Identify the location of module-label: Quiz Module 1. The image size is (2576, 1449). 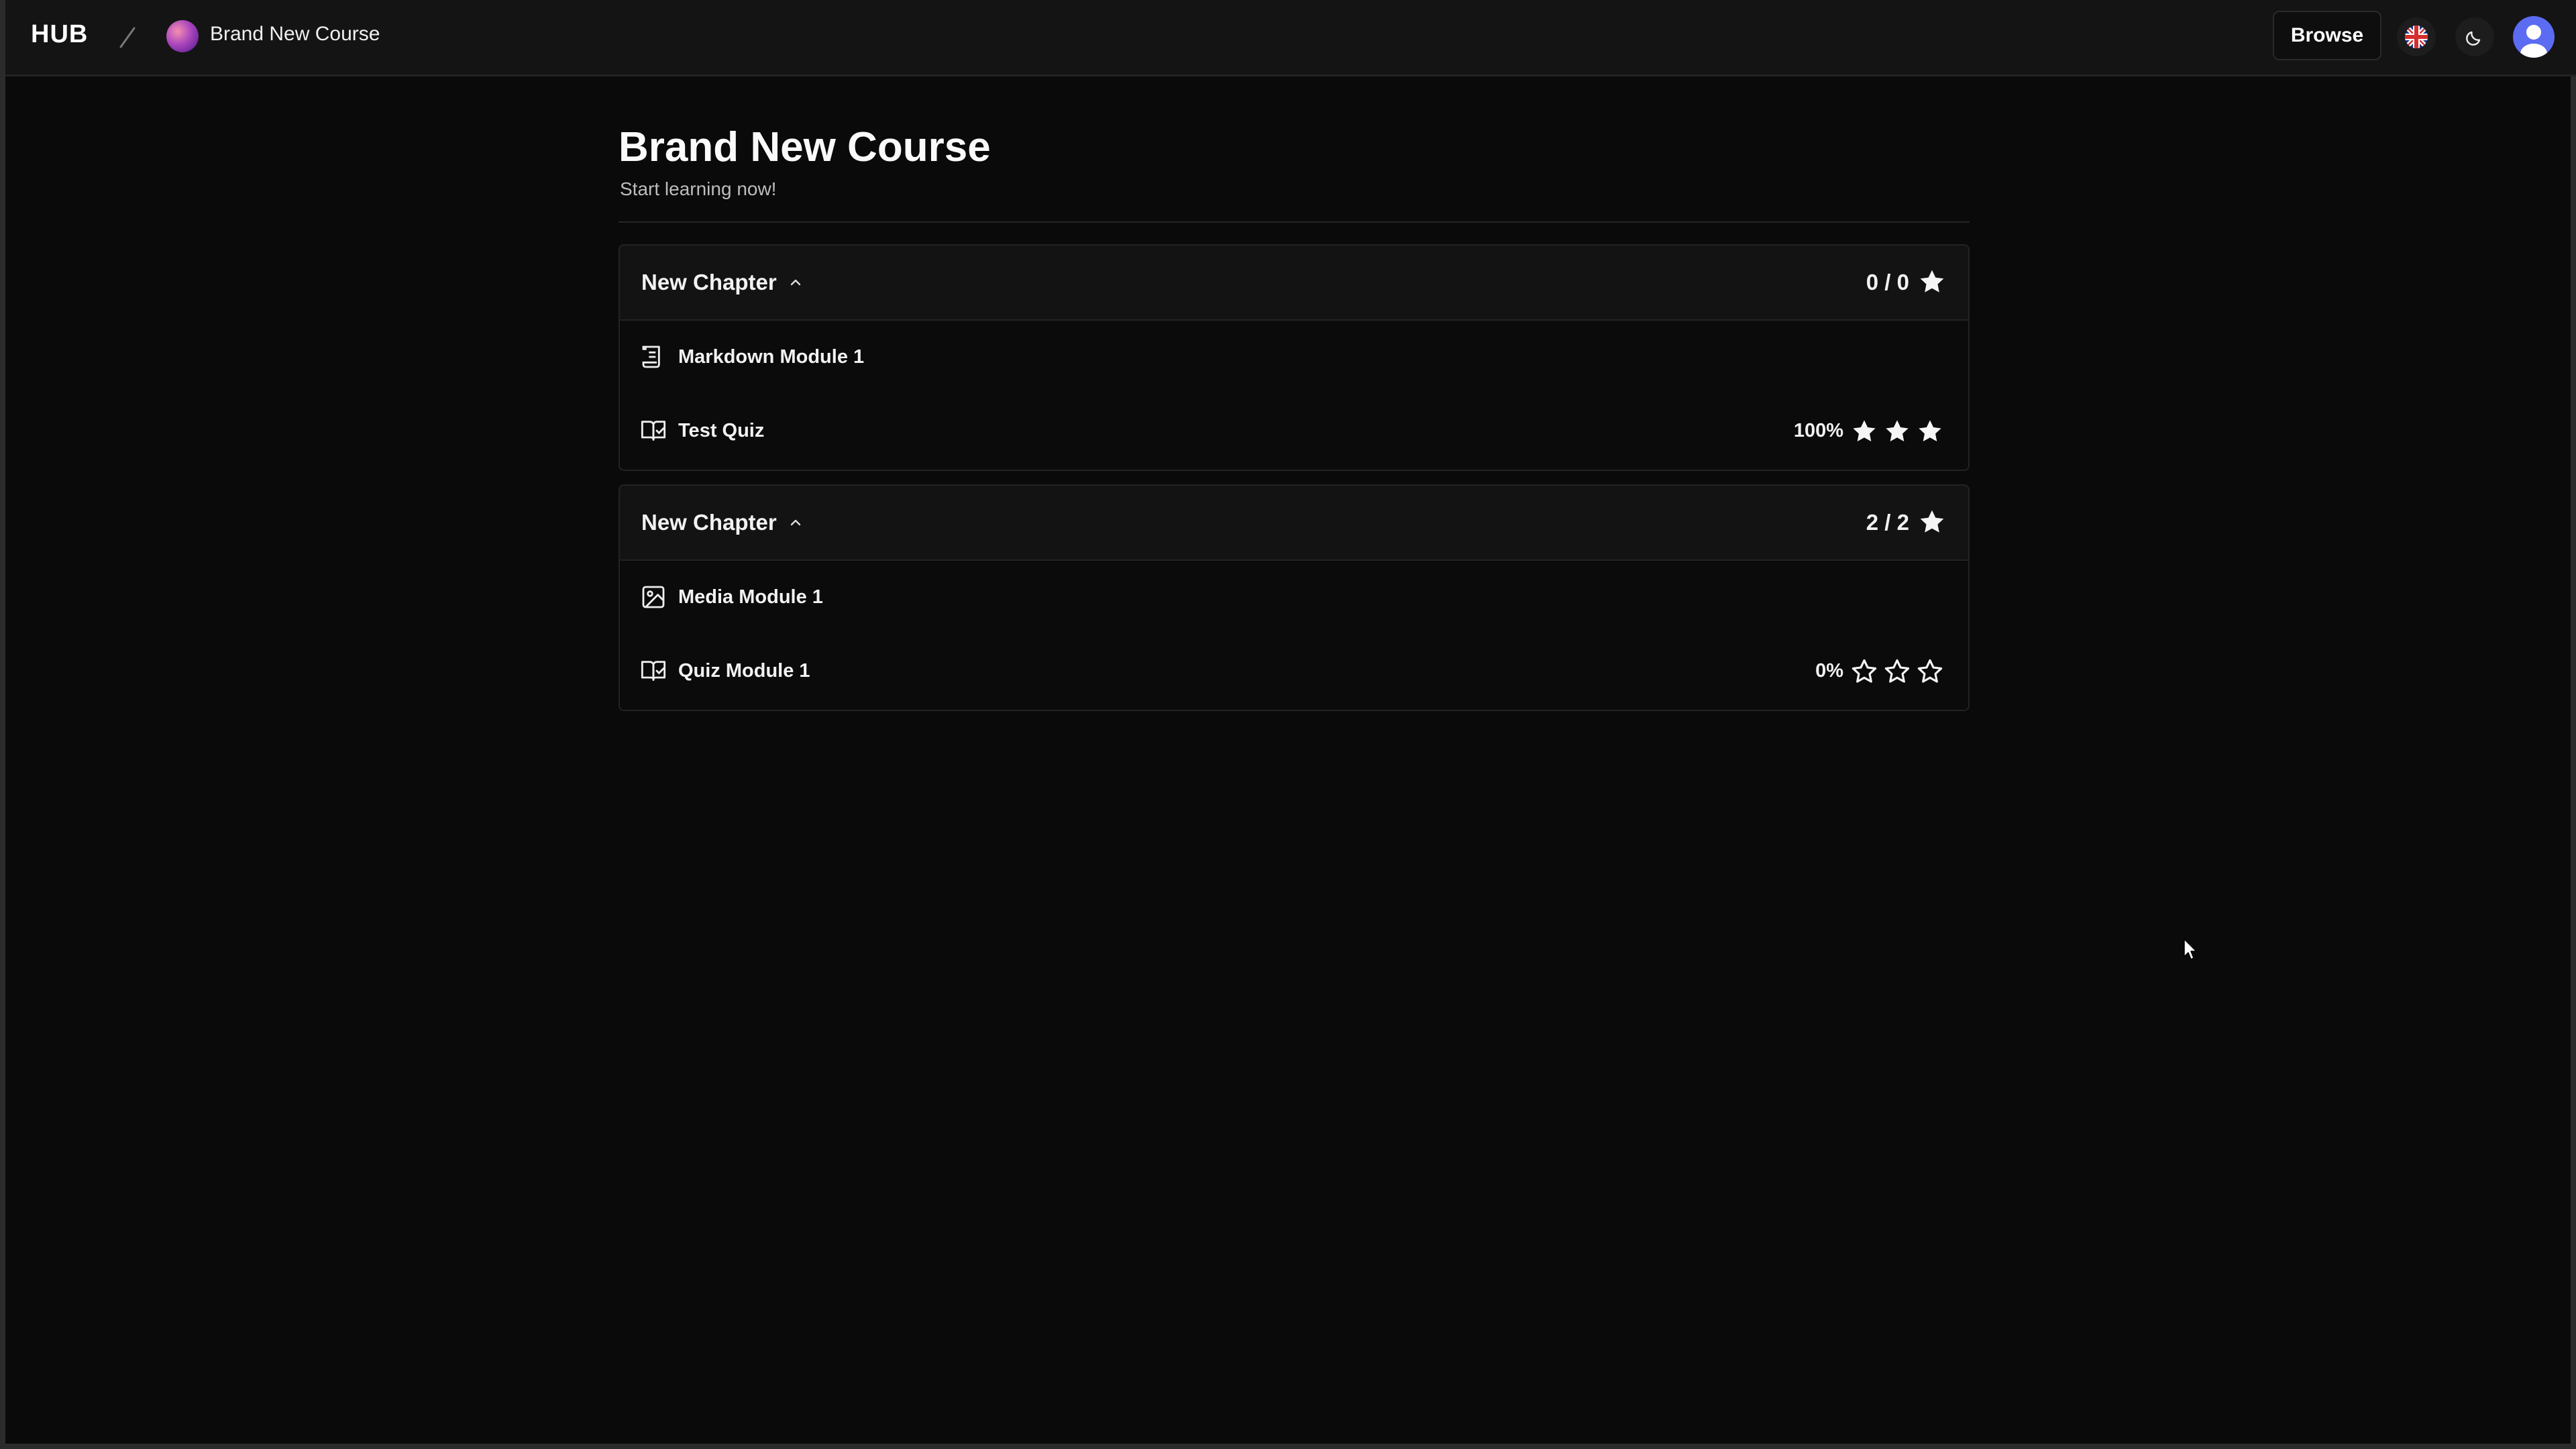
(744, 671).